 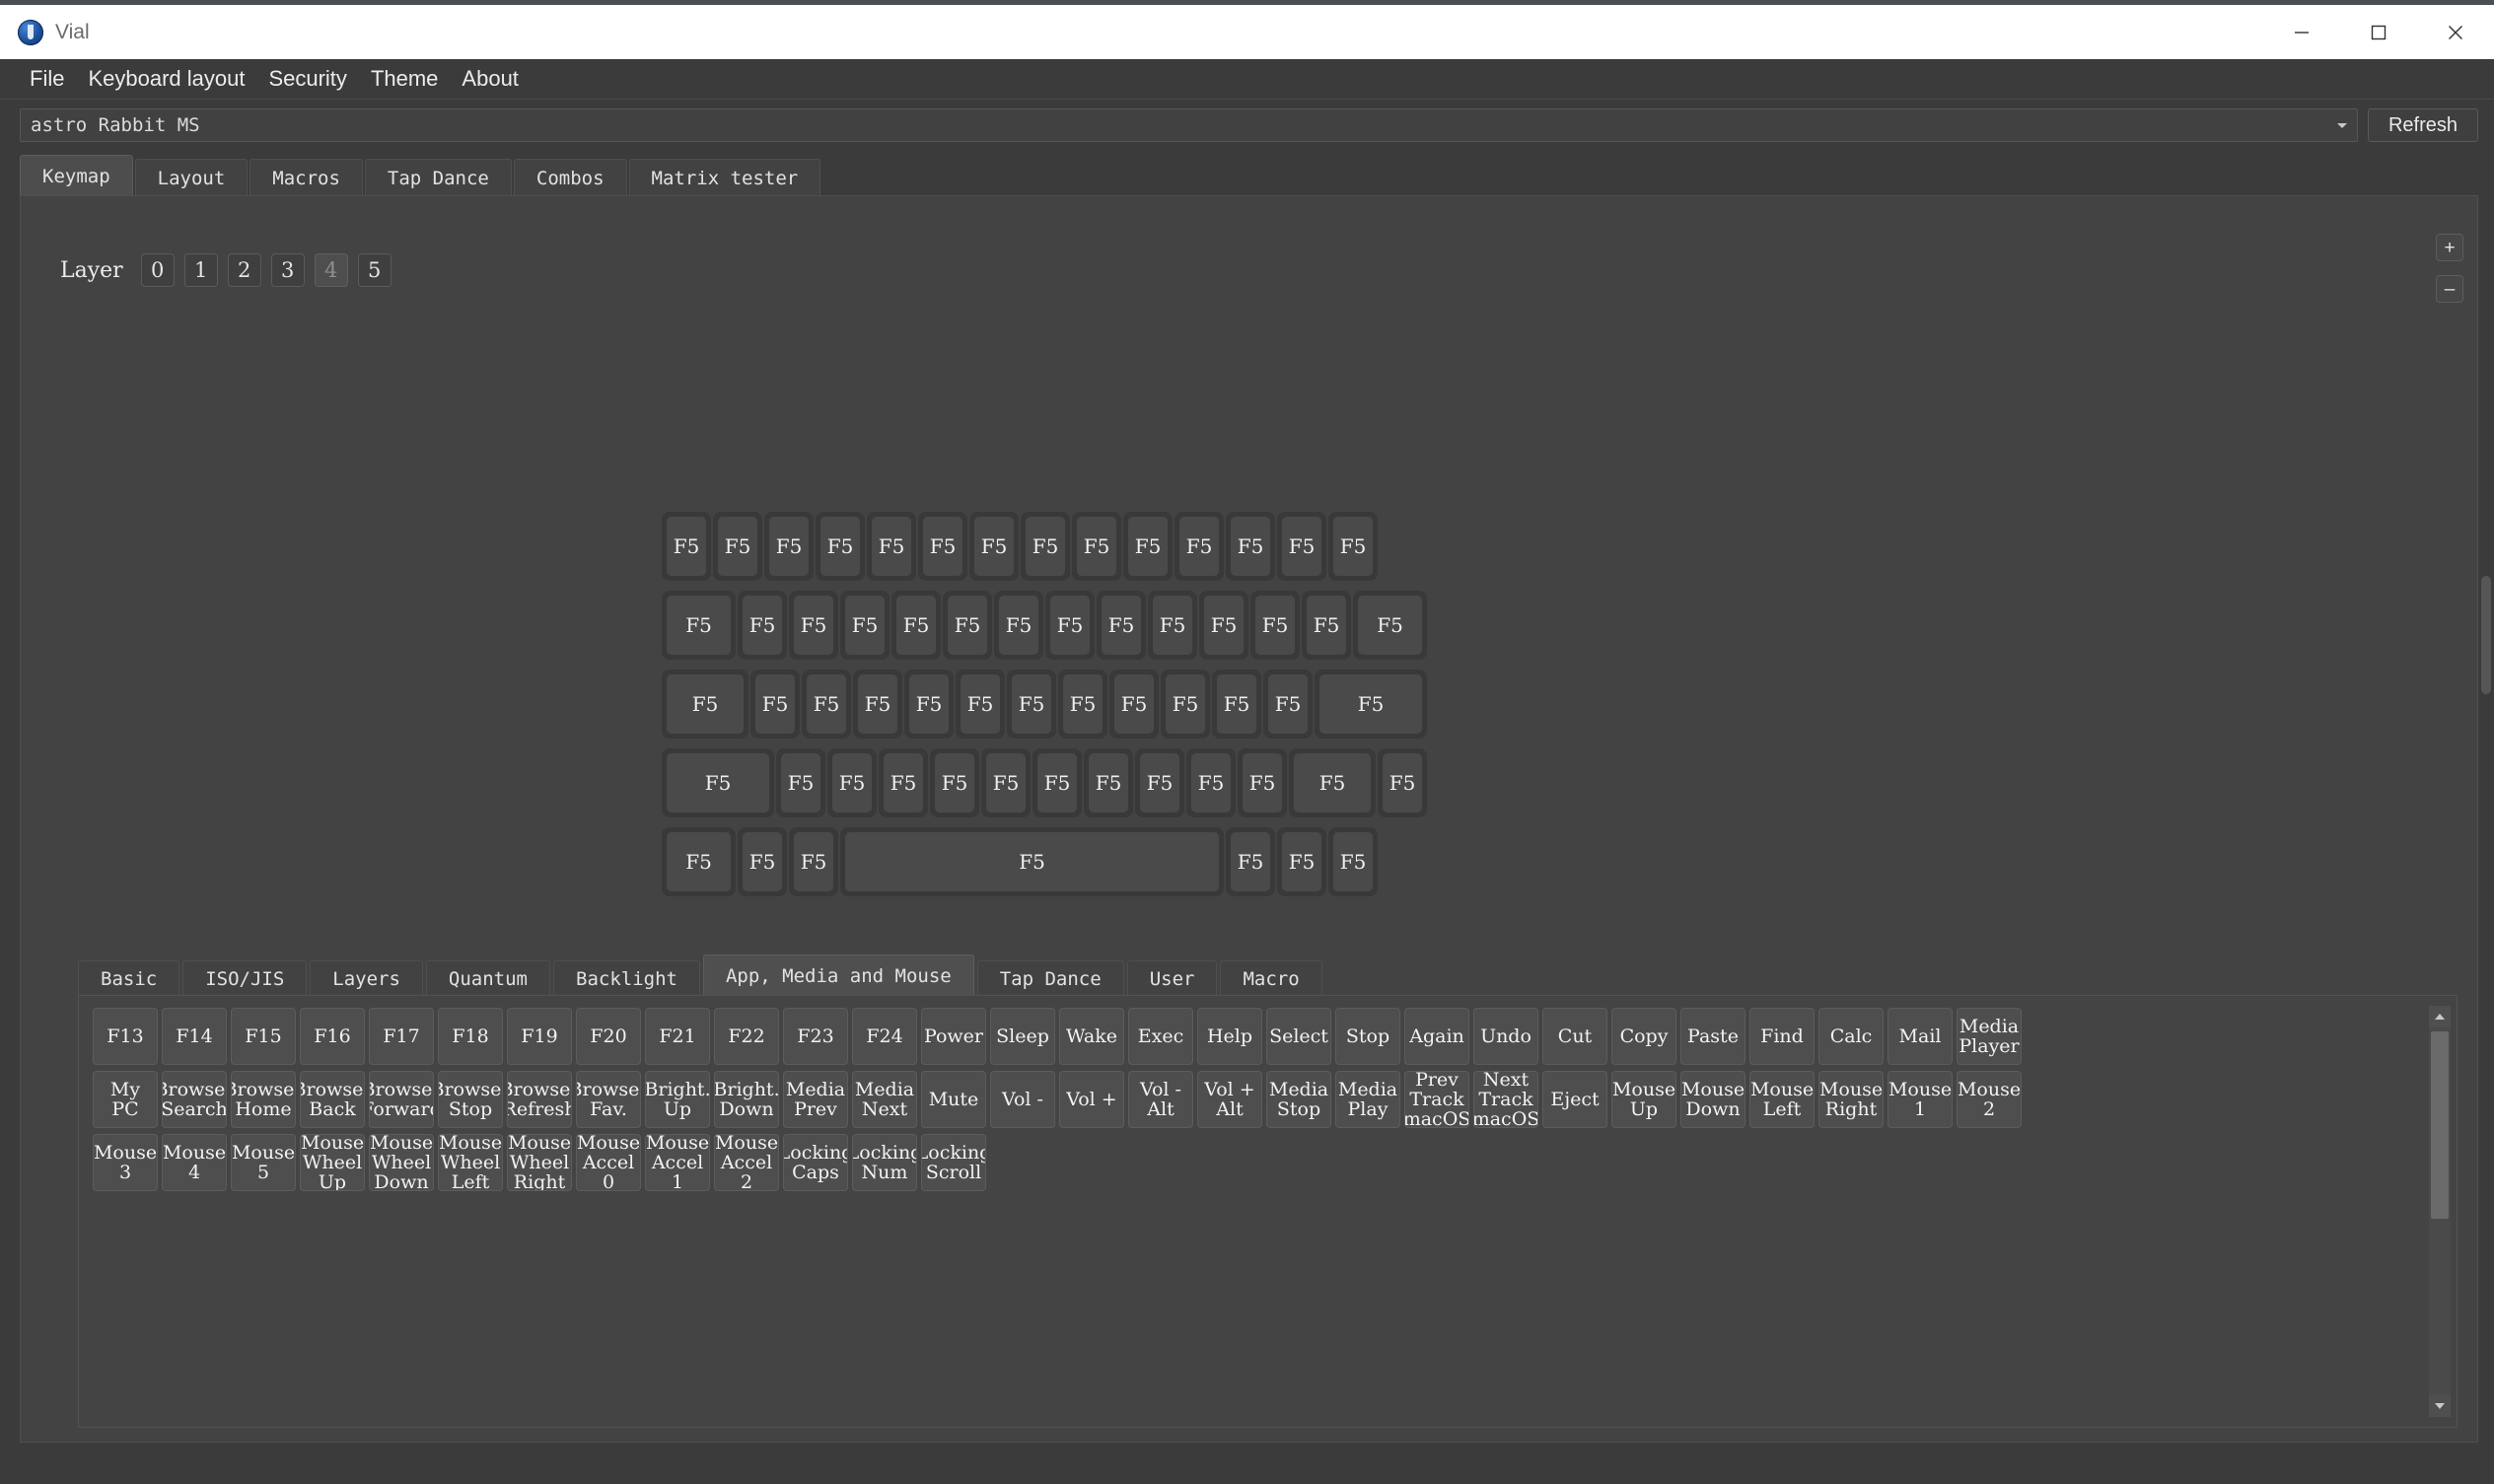 I want to click on keycode-button: Media Prev, so click(x=815, y=1099).